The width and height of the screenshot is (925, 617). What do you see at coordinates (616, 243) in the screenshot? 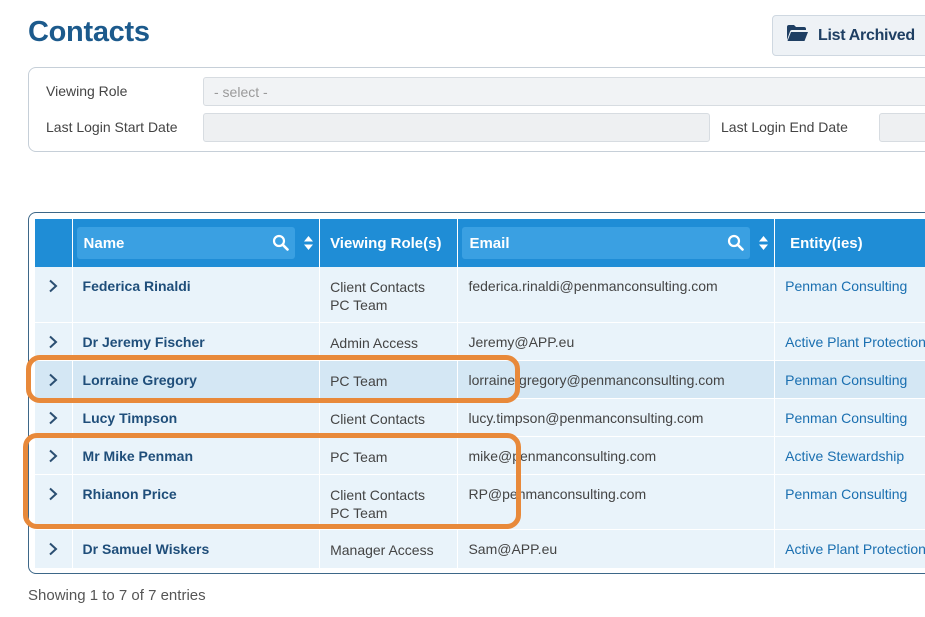
I see `email-column-header: Email` at bounding box center [616, 243].